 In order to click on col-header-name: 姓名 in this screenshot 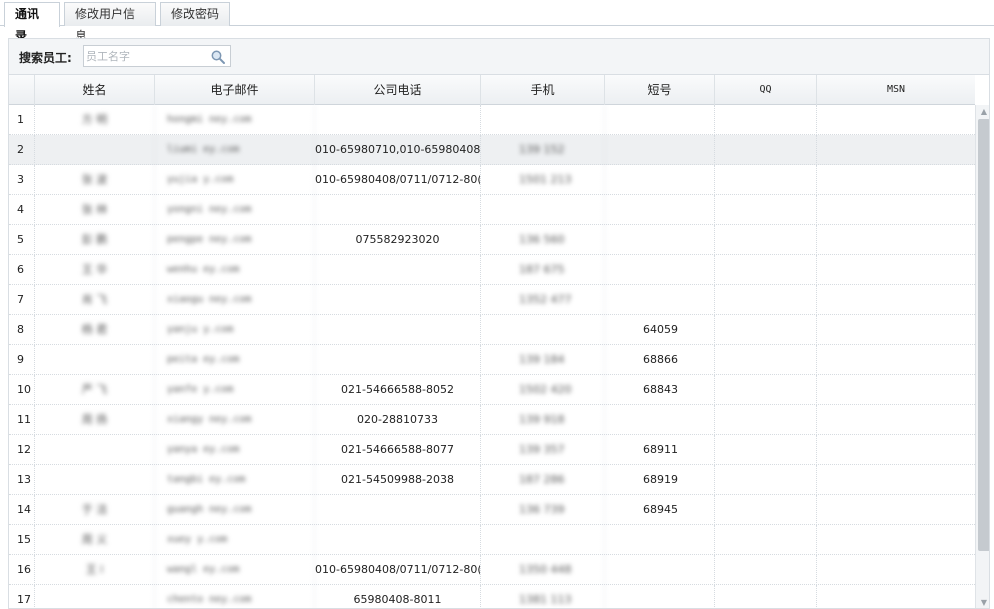, I will do `click(95, 90)`.